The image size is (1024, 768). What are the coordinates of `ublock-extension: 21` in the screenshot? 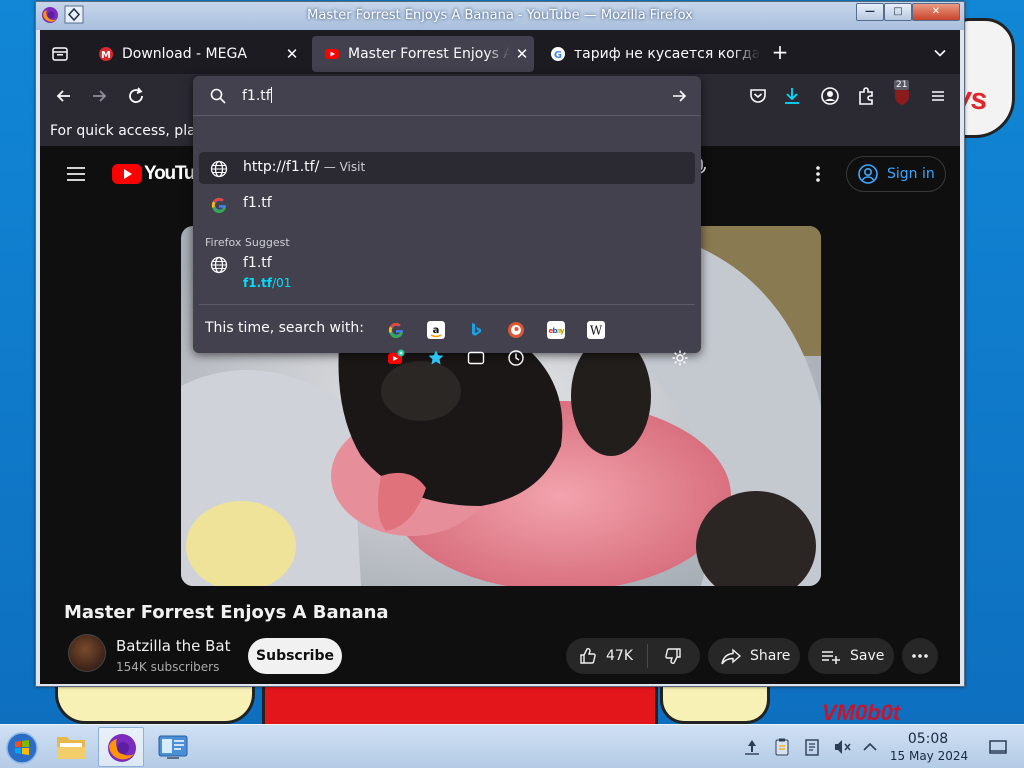 It's located at (902, 95).